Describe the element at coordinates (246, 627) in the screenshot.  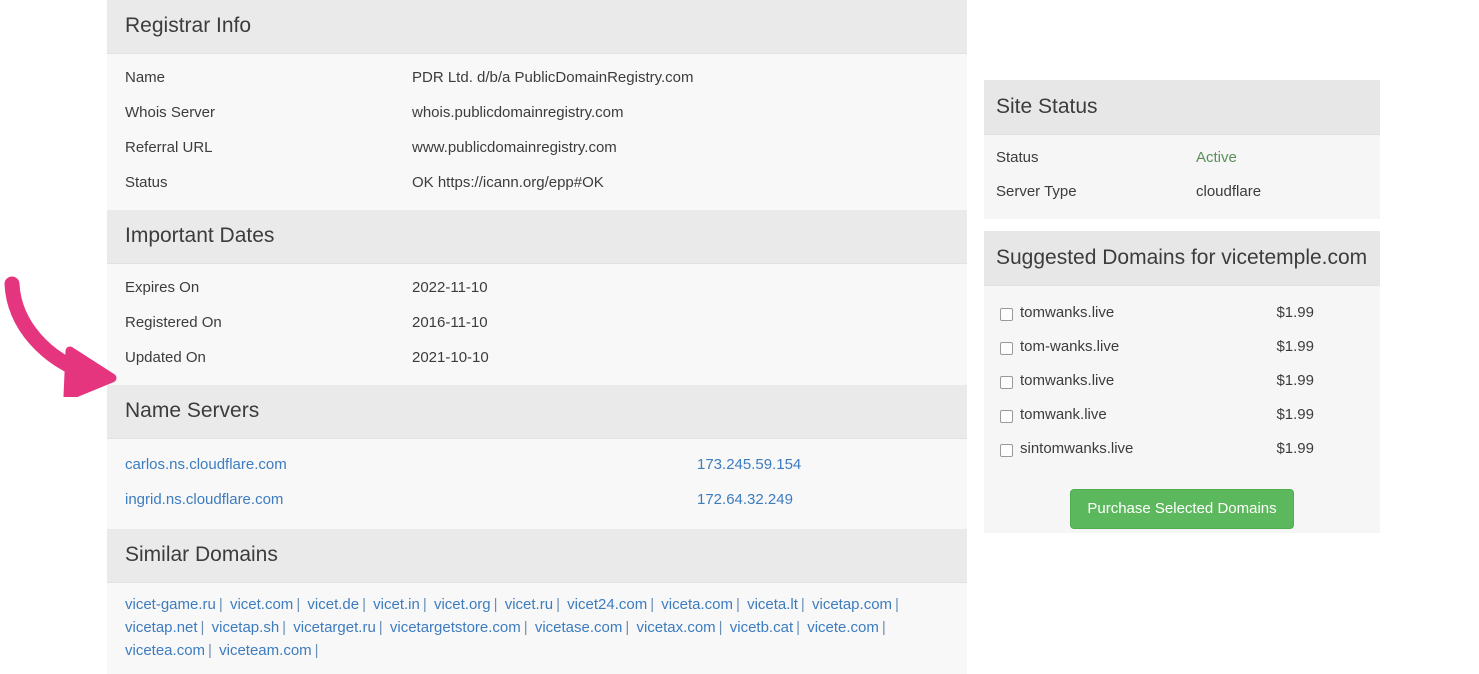
I see `similar-domain-link: vicetap.sh` at that location.